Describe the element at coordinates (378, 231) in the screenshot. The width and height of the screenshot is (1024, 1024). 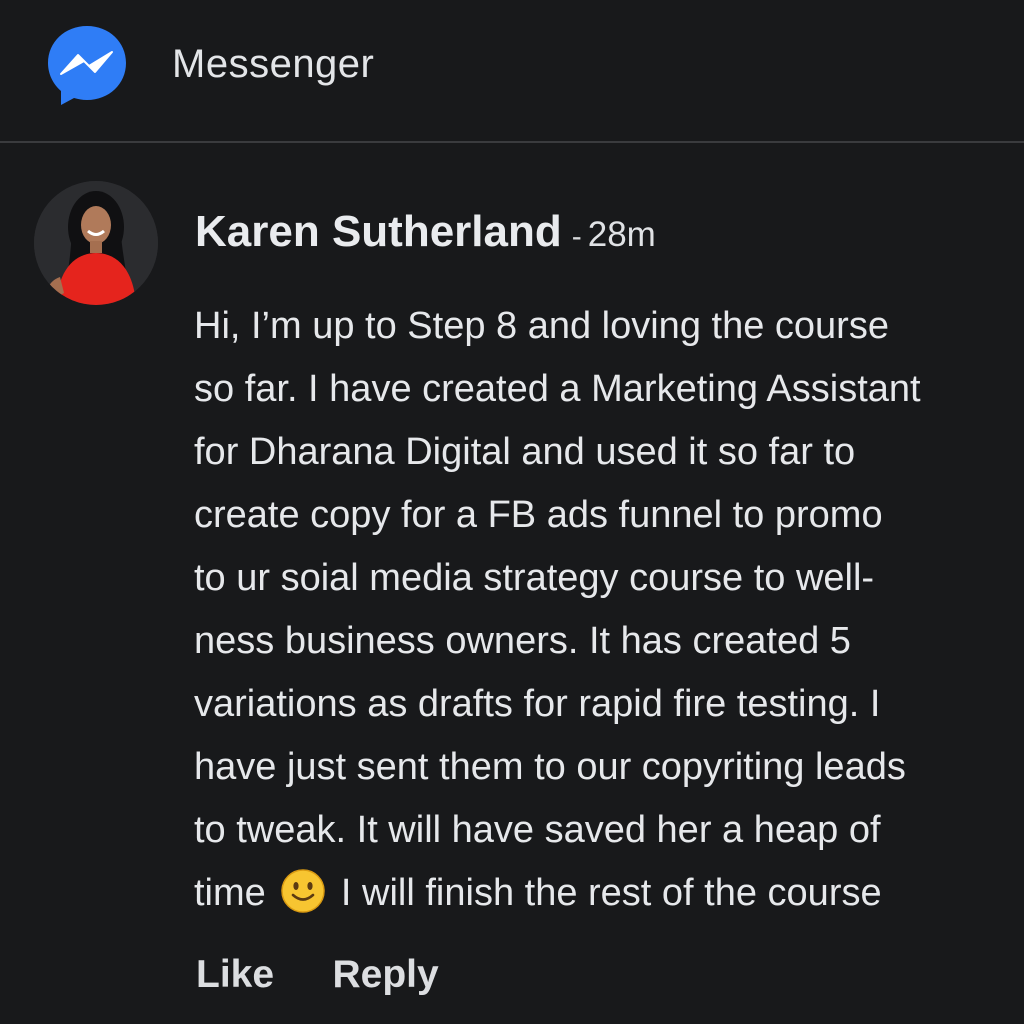
I see `author-name: Karen Sutherland` at that location.